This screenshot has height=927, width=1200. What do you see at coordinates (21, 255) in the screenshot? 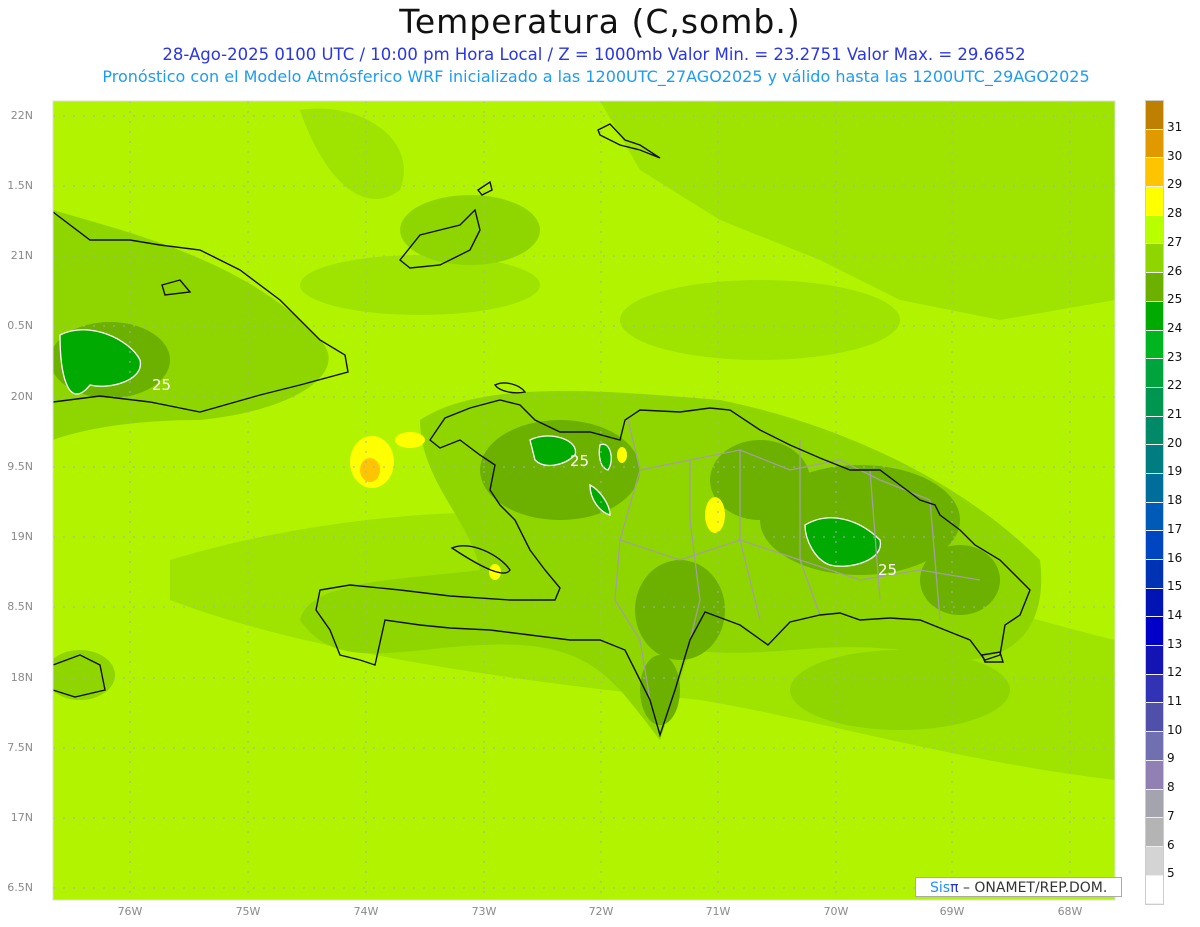
I see `lat-label: 21N` at bounding box center [21, 255].